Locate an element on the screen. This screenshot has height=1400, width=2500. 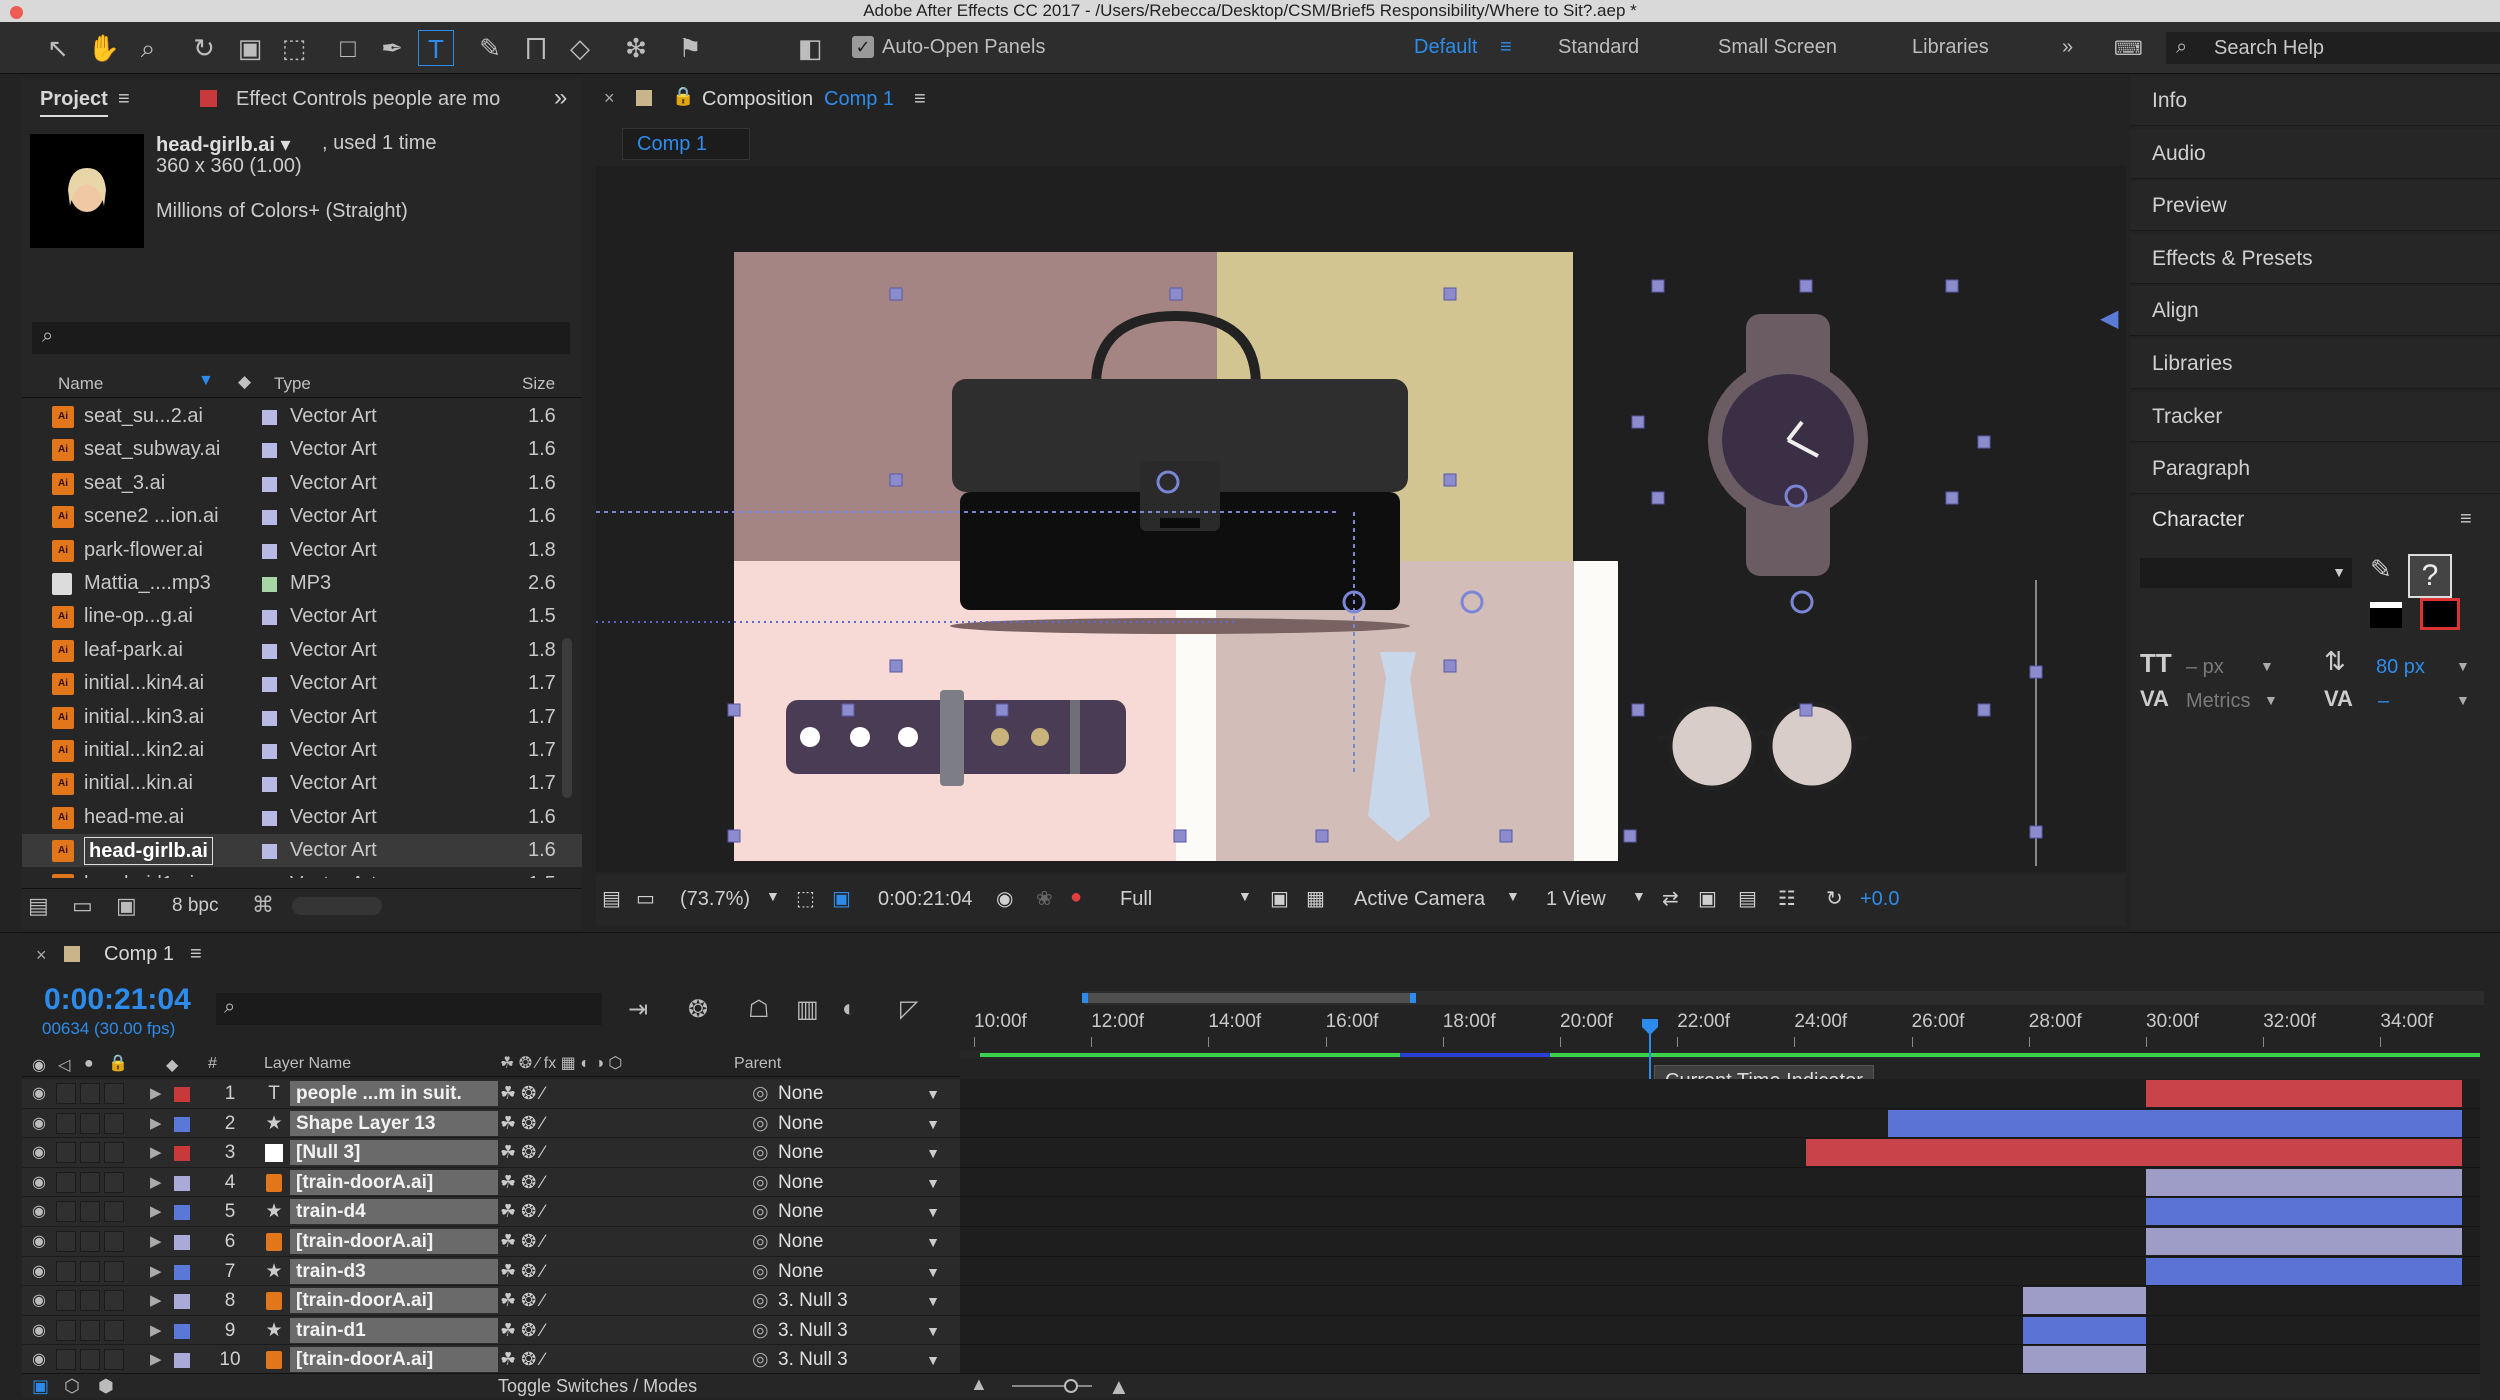
transparency-grid-icon: ▦ is located at coordinates (1315, 898).